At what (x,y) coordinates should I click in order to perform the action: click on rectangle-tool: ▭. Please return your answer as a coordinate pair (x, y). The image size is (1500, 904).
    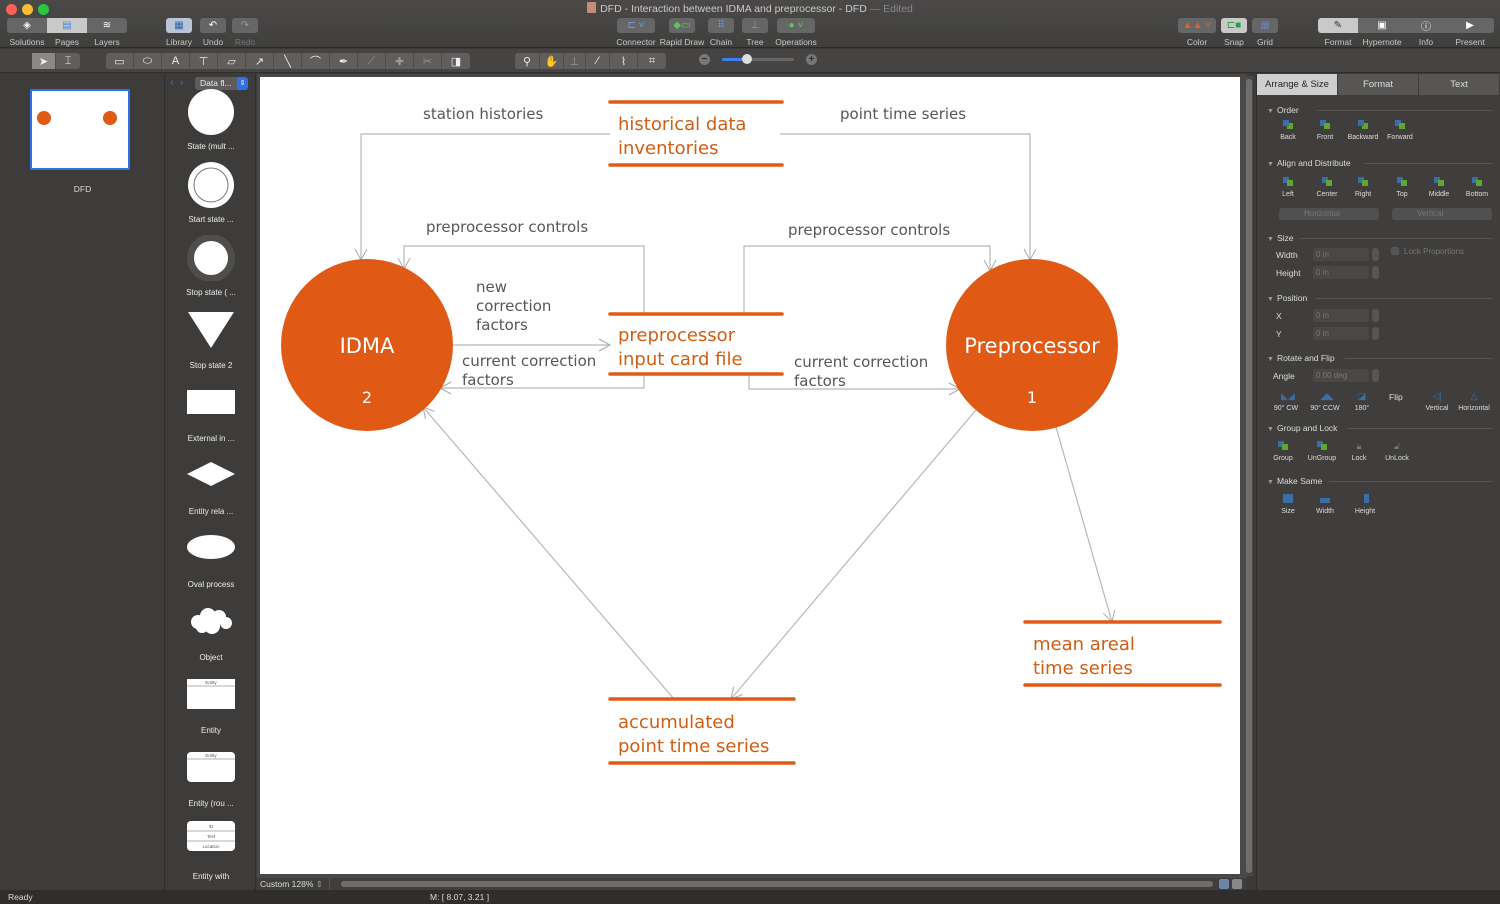
    Looking at the image, I should click on (120, 61).